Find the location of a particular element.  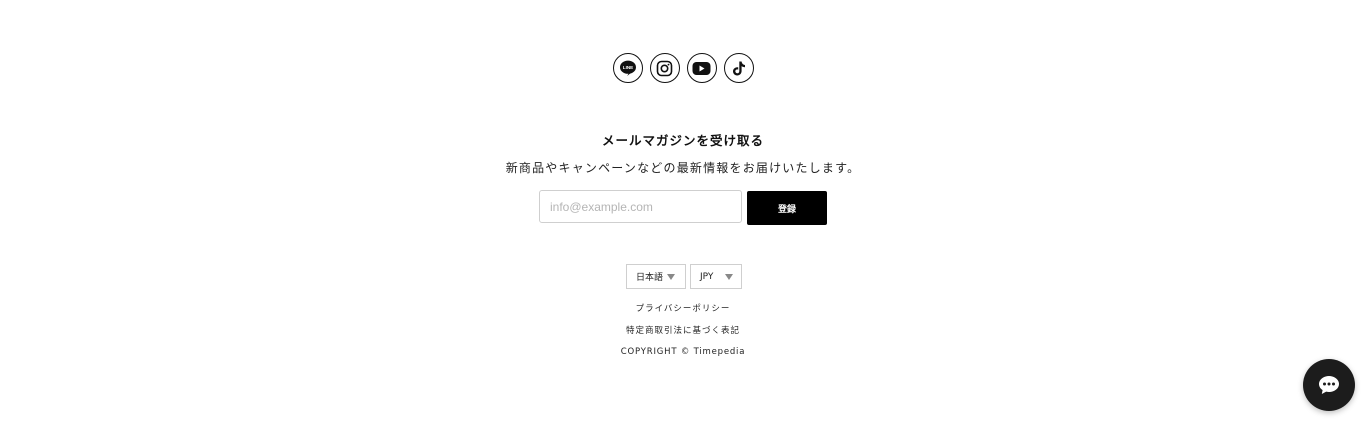

locale-selectors: 日本語 JPY is located at coordinates (684, 276).